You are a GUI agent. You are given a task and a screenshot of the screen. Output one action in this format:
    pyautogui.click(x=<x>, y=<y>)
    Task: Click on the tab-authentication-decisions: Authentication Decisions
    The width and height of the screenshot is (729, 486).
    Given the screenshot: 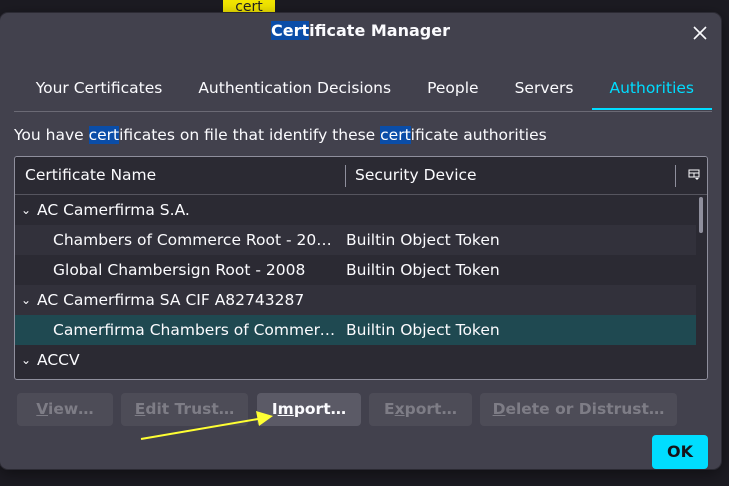 What is the action you would take?
    pyautogui.click(x=294, y=91)
    